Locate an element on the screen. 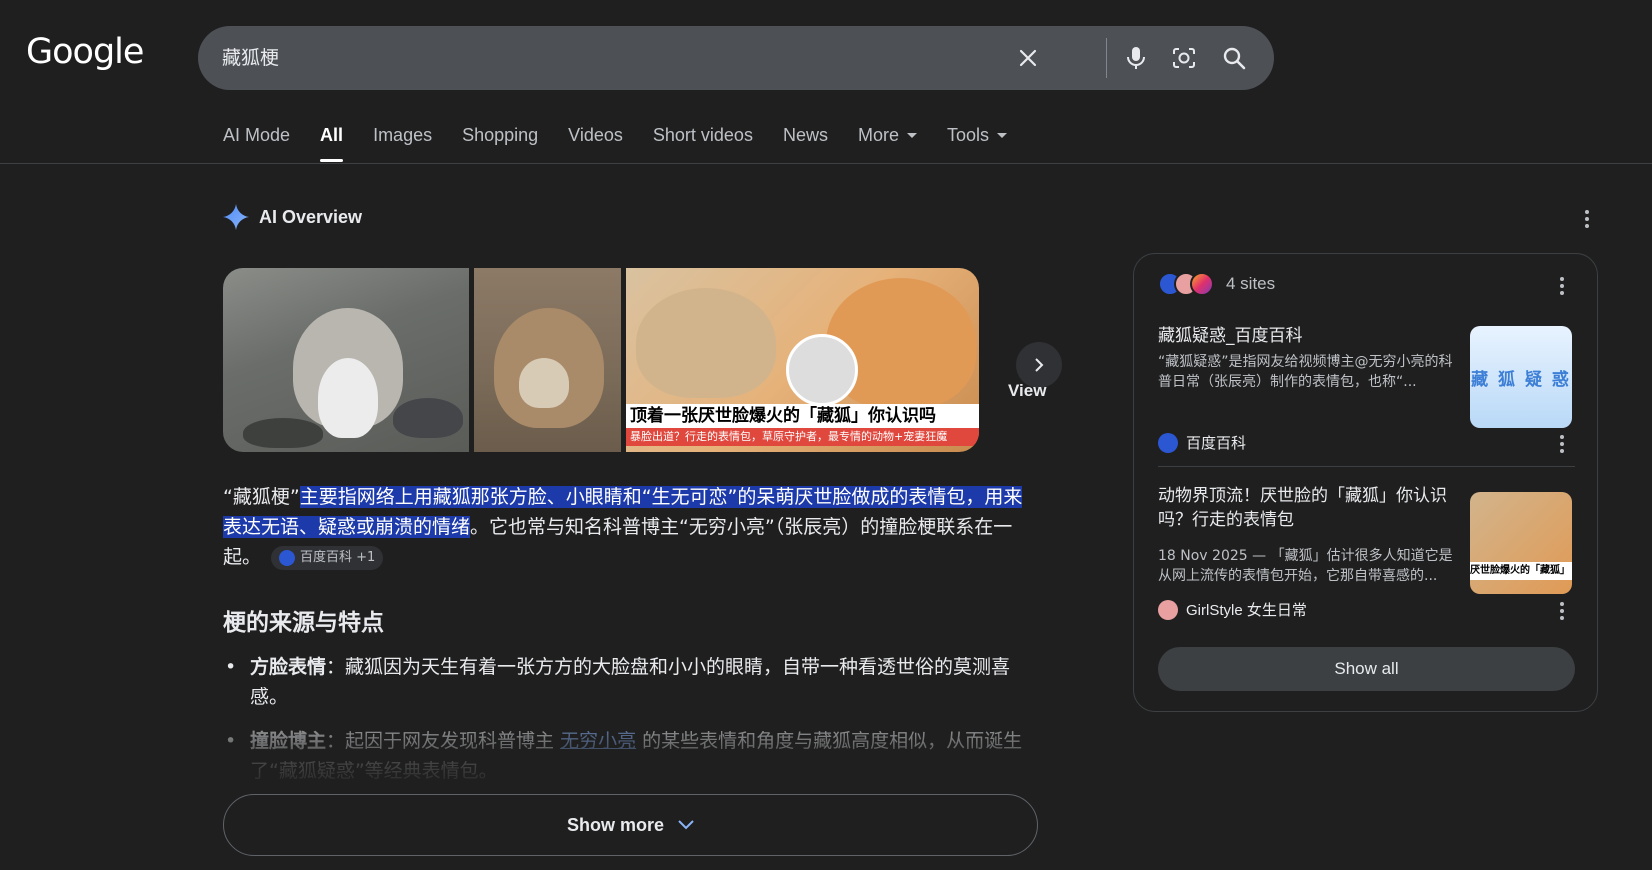 Image resolution: width=1652 pixels, height=870 pixels. tab-label: Short videos is located at coordinates (702, 135).